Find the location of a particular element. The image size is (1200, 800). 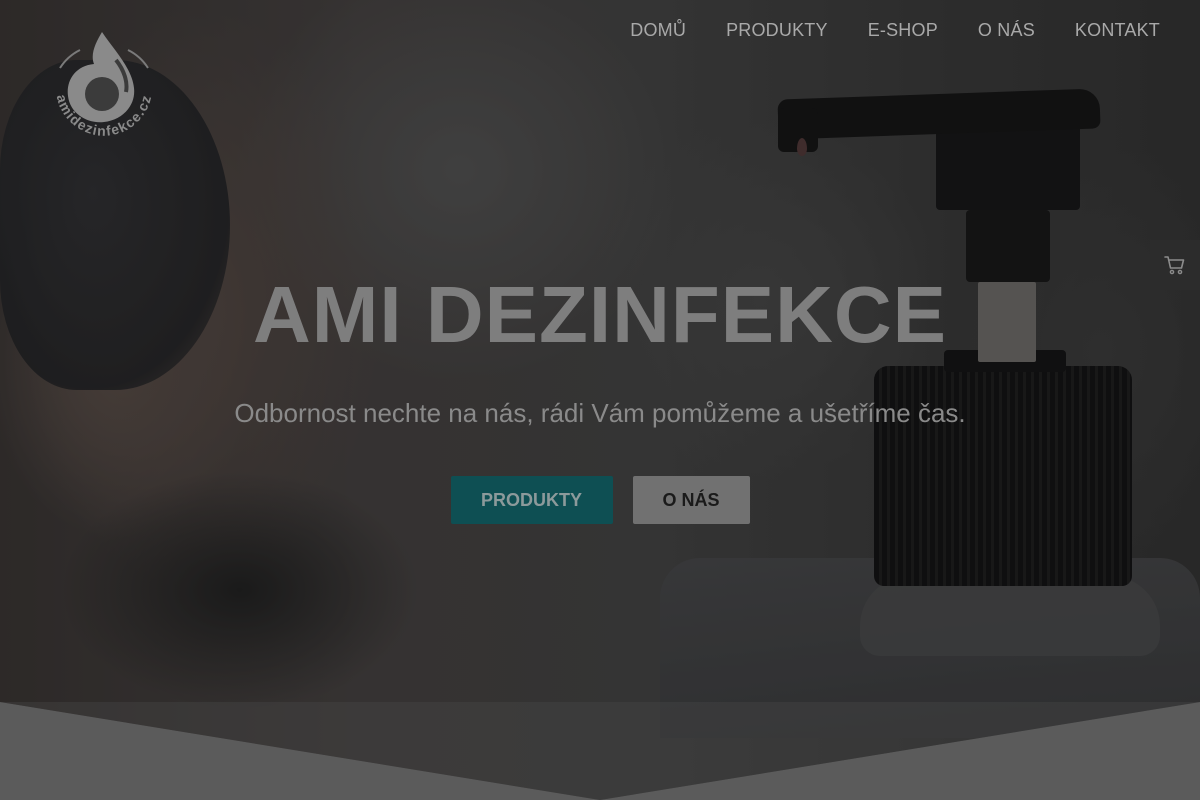

hero-buttons: PRODUKTY O NÁS is located at coordinates (600, 500).